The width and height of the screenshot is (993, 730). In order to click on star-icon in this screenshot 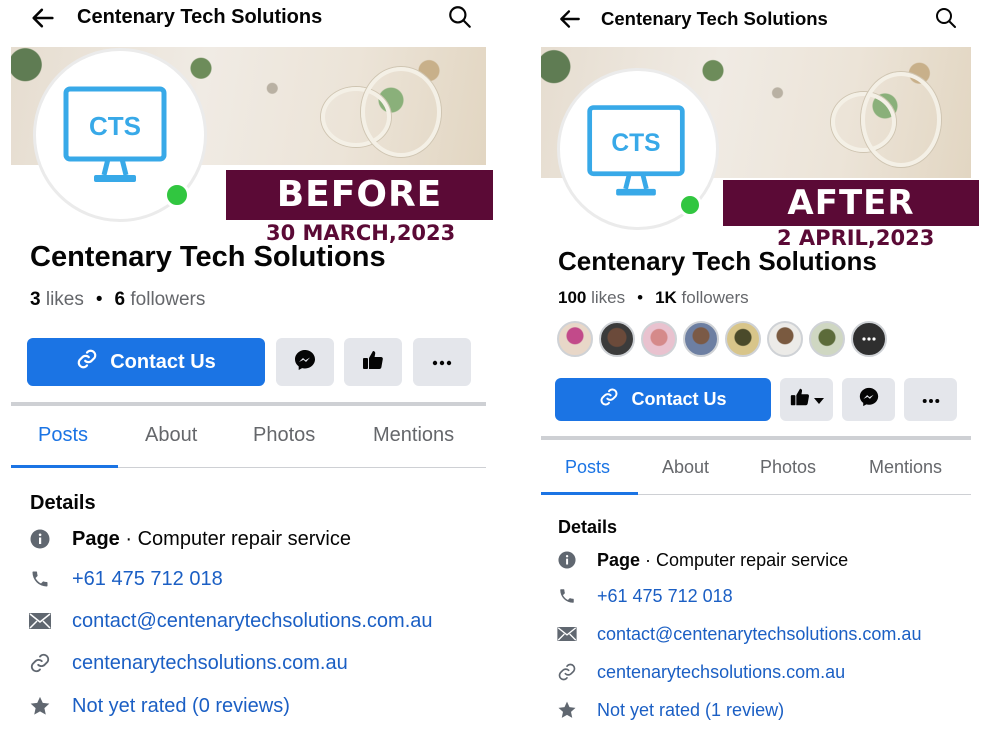, I will do `click(567, 710)`.